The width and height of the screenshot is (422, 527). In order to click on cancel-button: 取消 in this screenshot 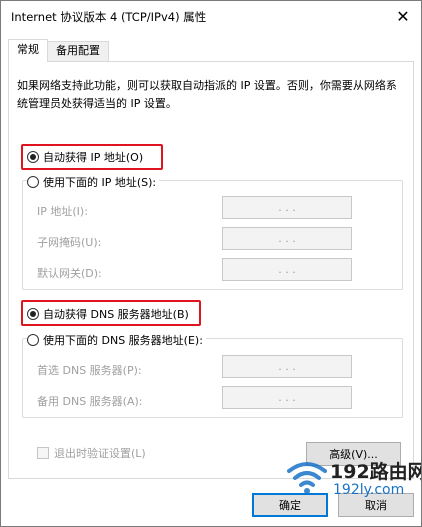, I will do `click(376, 505)`.